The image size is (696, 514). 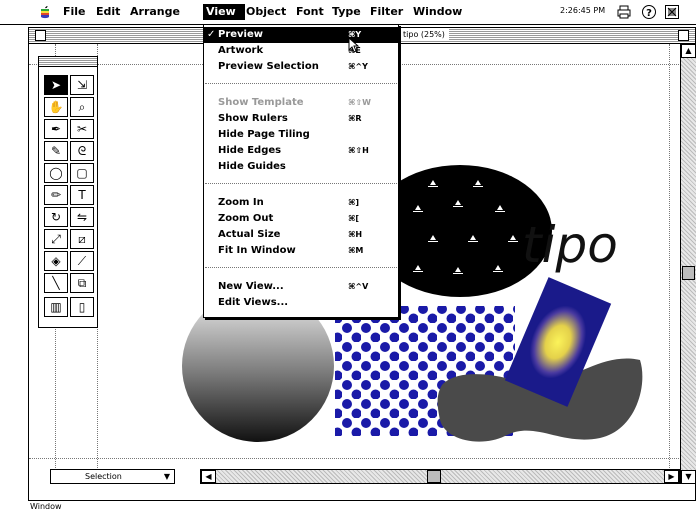 What do you see at coordinates (82, 173) in the screenshot?
I see `rectangle-icon: ▢` at bounding box center [82, 173].